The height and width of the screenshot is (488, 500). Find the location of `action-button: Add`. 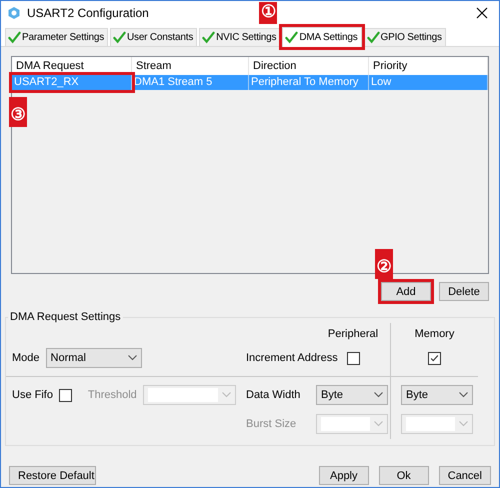

action-button: Add is located at coordinates (406, 291).